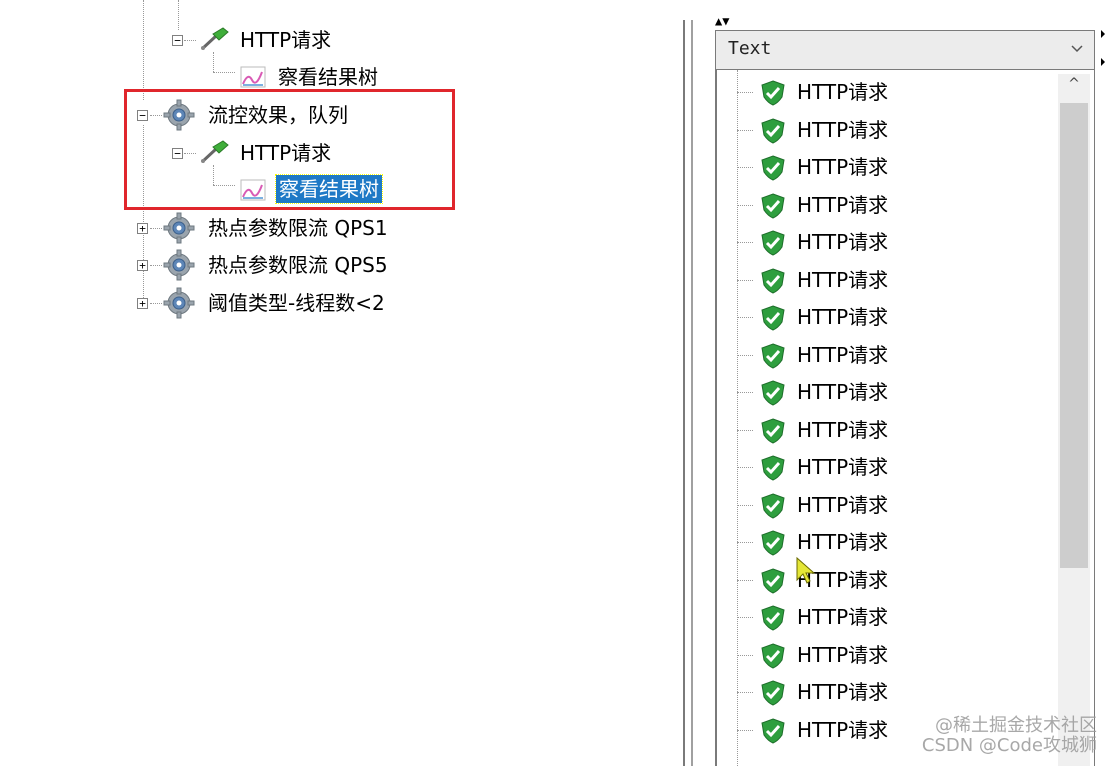 The height and width of the screenshot is (766, 1109). What do you see at coordinates (289, 149) in the screenshot?
I see `red-highlight-annotation` at bounding box center [289, 149].